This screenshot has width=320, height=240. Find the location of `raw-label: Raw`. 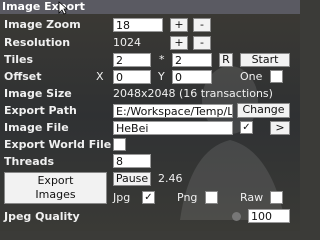

raw-label: Raw is located at coordinates (252, 197).